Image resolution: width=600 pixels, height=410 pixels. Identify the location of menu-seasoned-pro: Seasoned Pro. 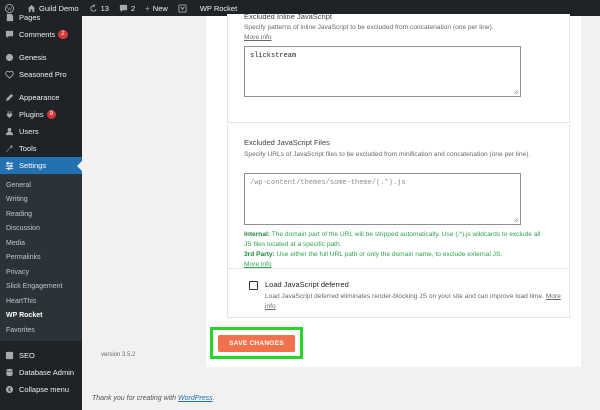
(41, 74).